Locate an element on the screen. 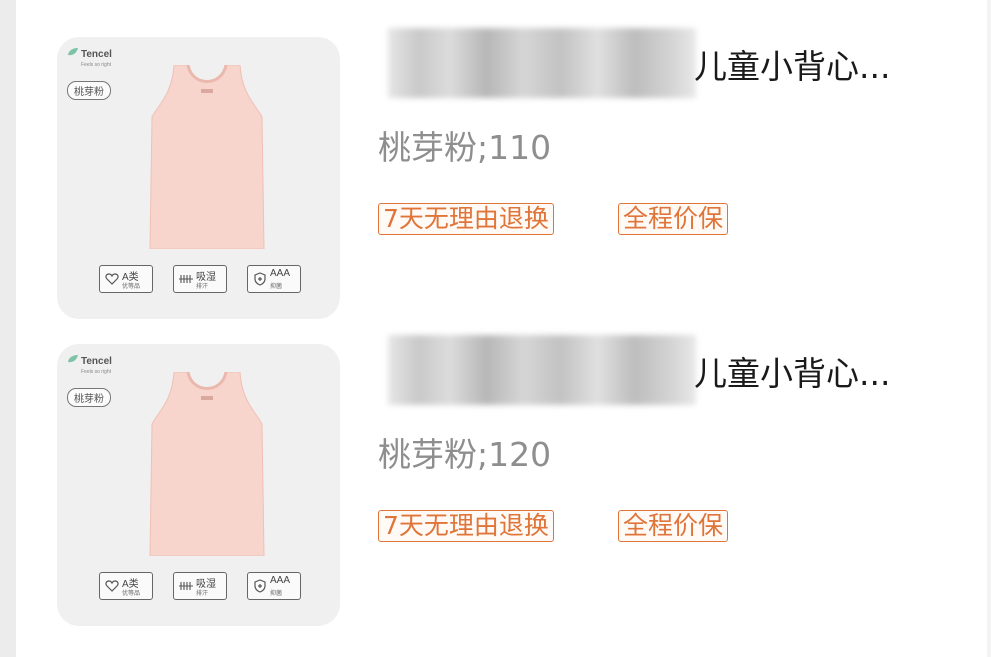 Image resolution: width=991 pixels, height=657 pixels. product-variant: 桃芽粉;120 is located at coordinates (465, 454).